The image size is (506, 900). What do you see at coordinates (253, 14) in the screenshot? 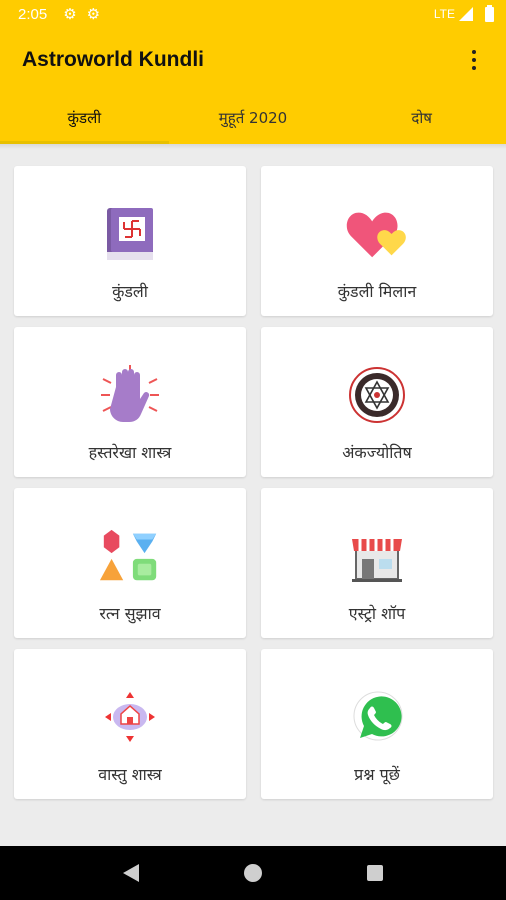
I see `status-bar: 2:05 ⚙ ⚙ LTE` at bounding box center [253, 14].